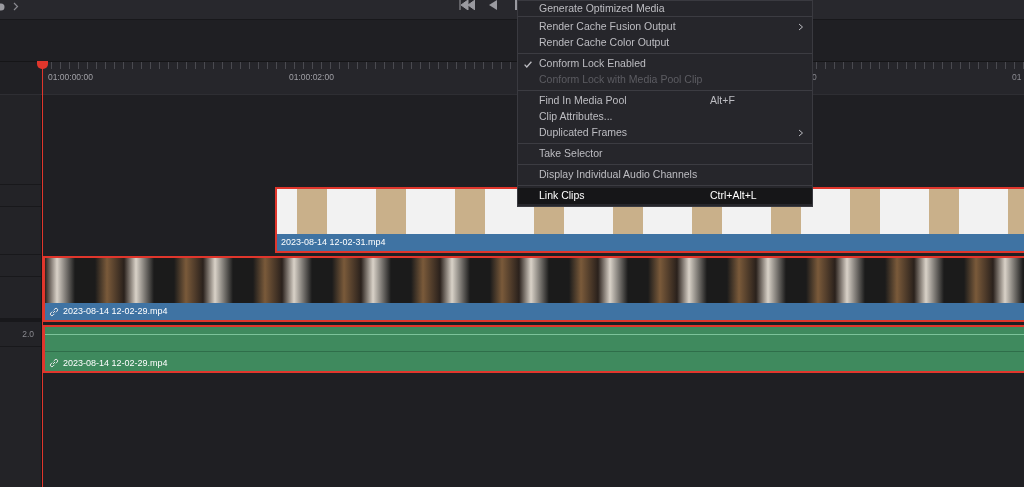 The height and width of the screenshot is (487, 1024). What do you see at coordinates (70, 77) in the screenshot?
I see `timecode-label: 01:00:00:00` at bounding box center [70, 77].